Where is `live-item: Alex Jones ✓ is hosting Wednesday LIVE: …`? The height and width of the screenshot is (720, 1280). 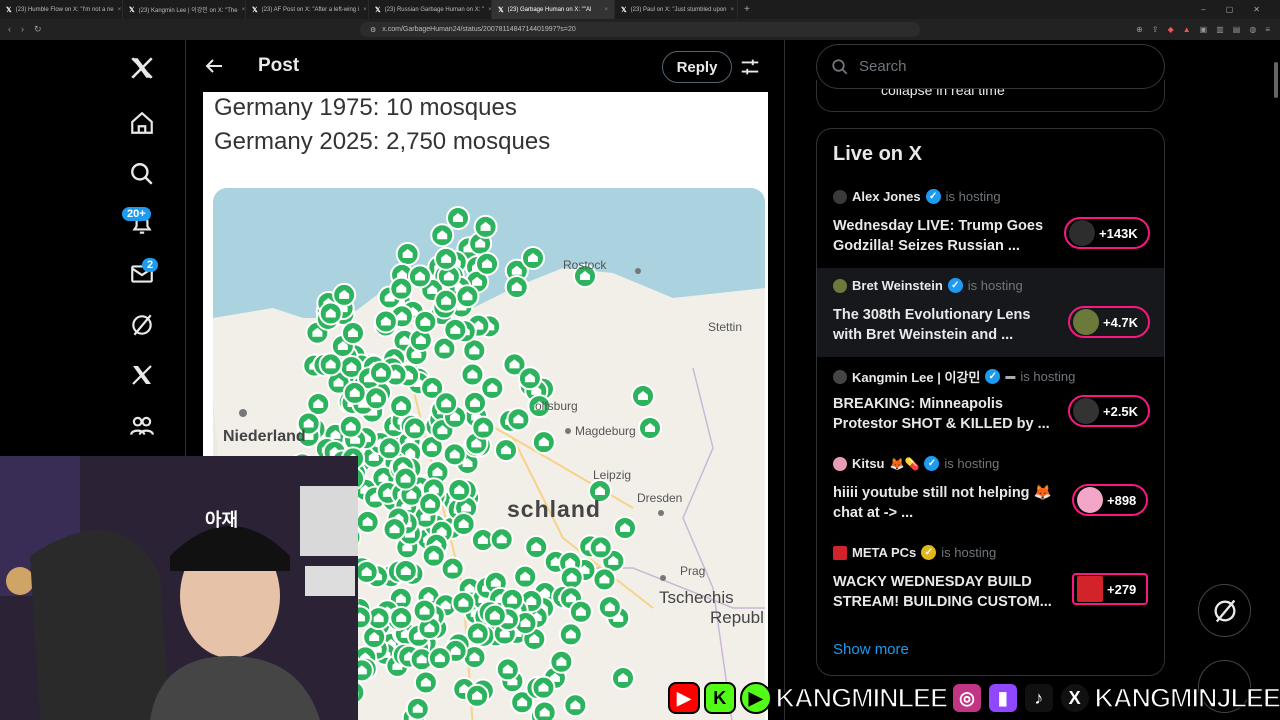 live-item: Alex Jones ✓ is hosting Wednesday LIVE: … is located at coordinates (990, 223).